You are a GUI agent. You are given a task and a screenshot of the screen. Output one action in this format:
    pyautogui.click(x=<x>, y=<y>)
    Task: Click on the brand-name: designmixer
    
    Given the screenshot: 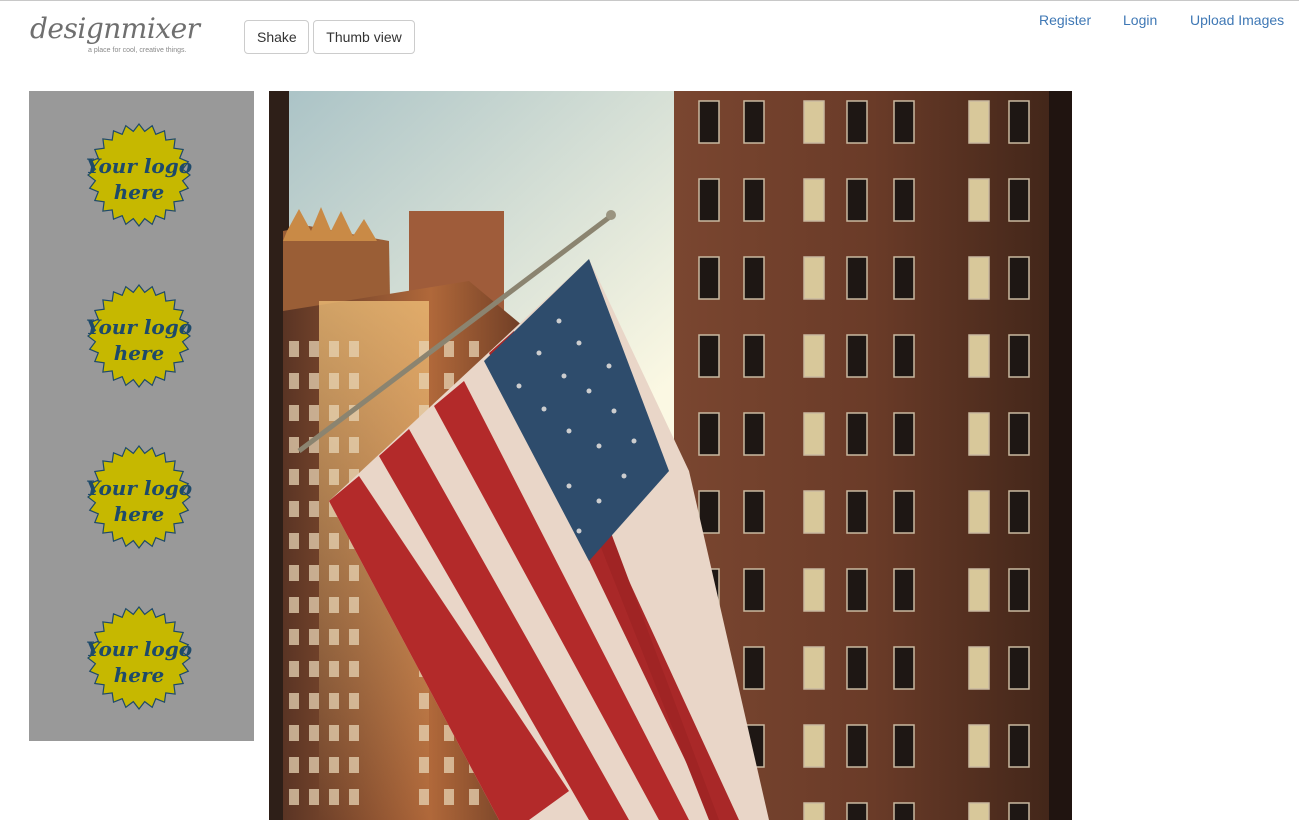 What is the action you would take?
    pyautogui.click(x=115, y=28)
    